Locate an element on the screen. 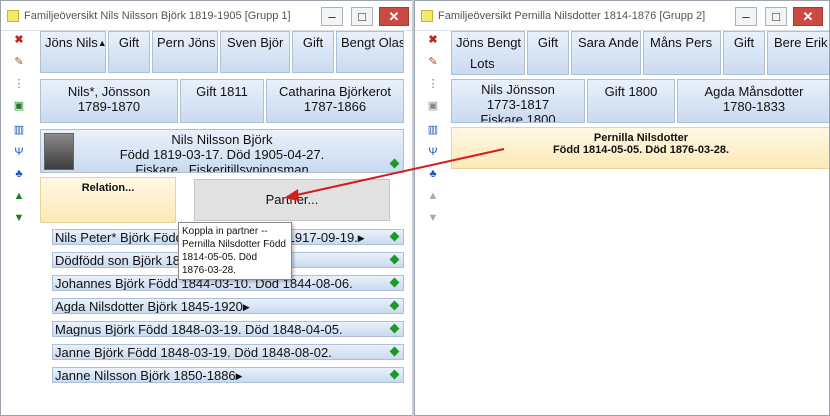 This screenshot has width=830, height=416. tooltip-line: 1876-03-28. is located at coordinates (209, 270).